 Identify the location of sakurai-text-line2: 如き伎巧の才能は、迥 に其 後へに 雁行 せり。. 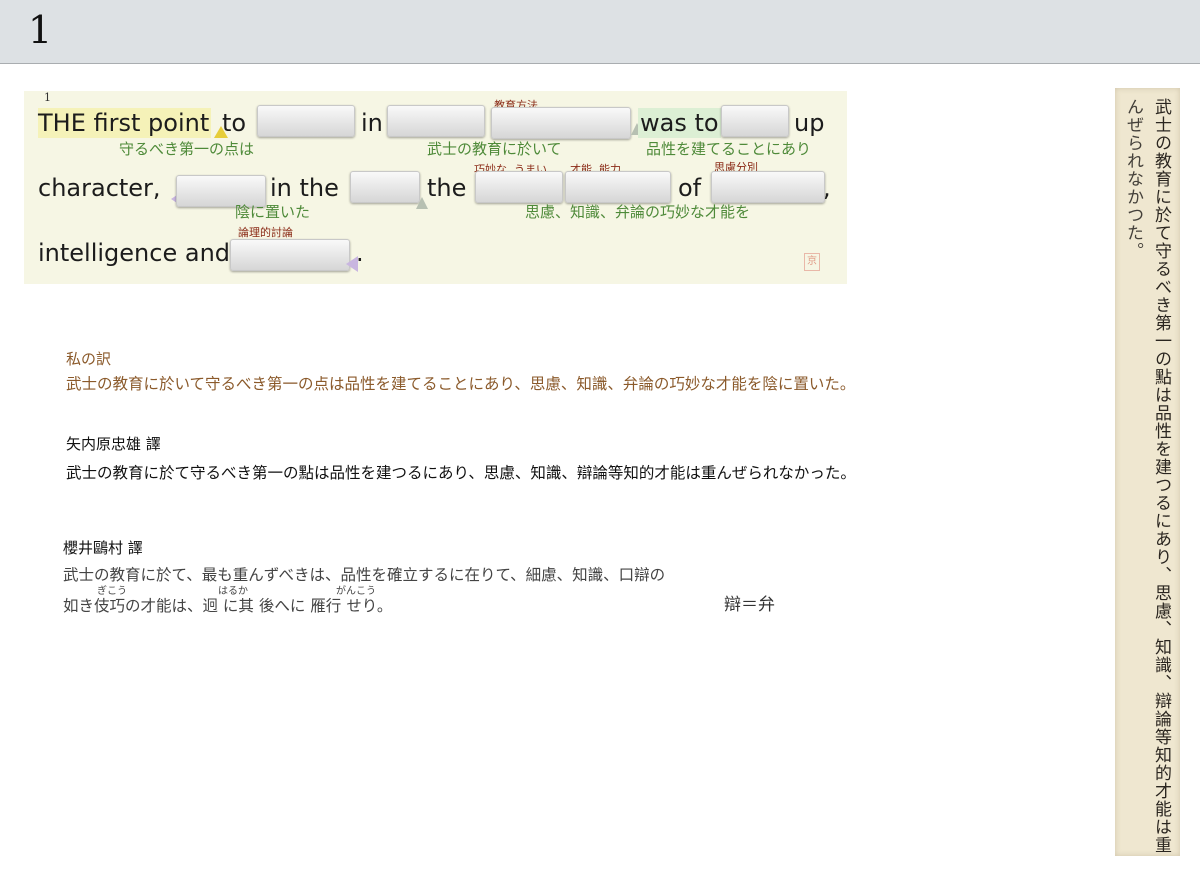
(228, 606).